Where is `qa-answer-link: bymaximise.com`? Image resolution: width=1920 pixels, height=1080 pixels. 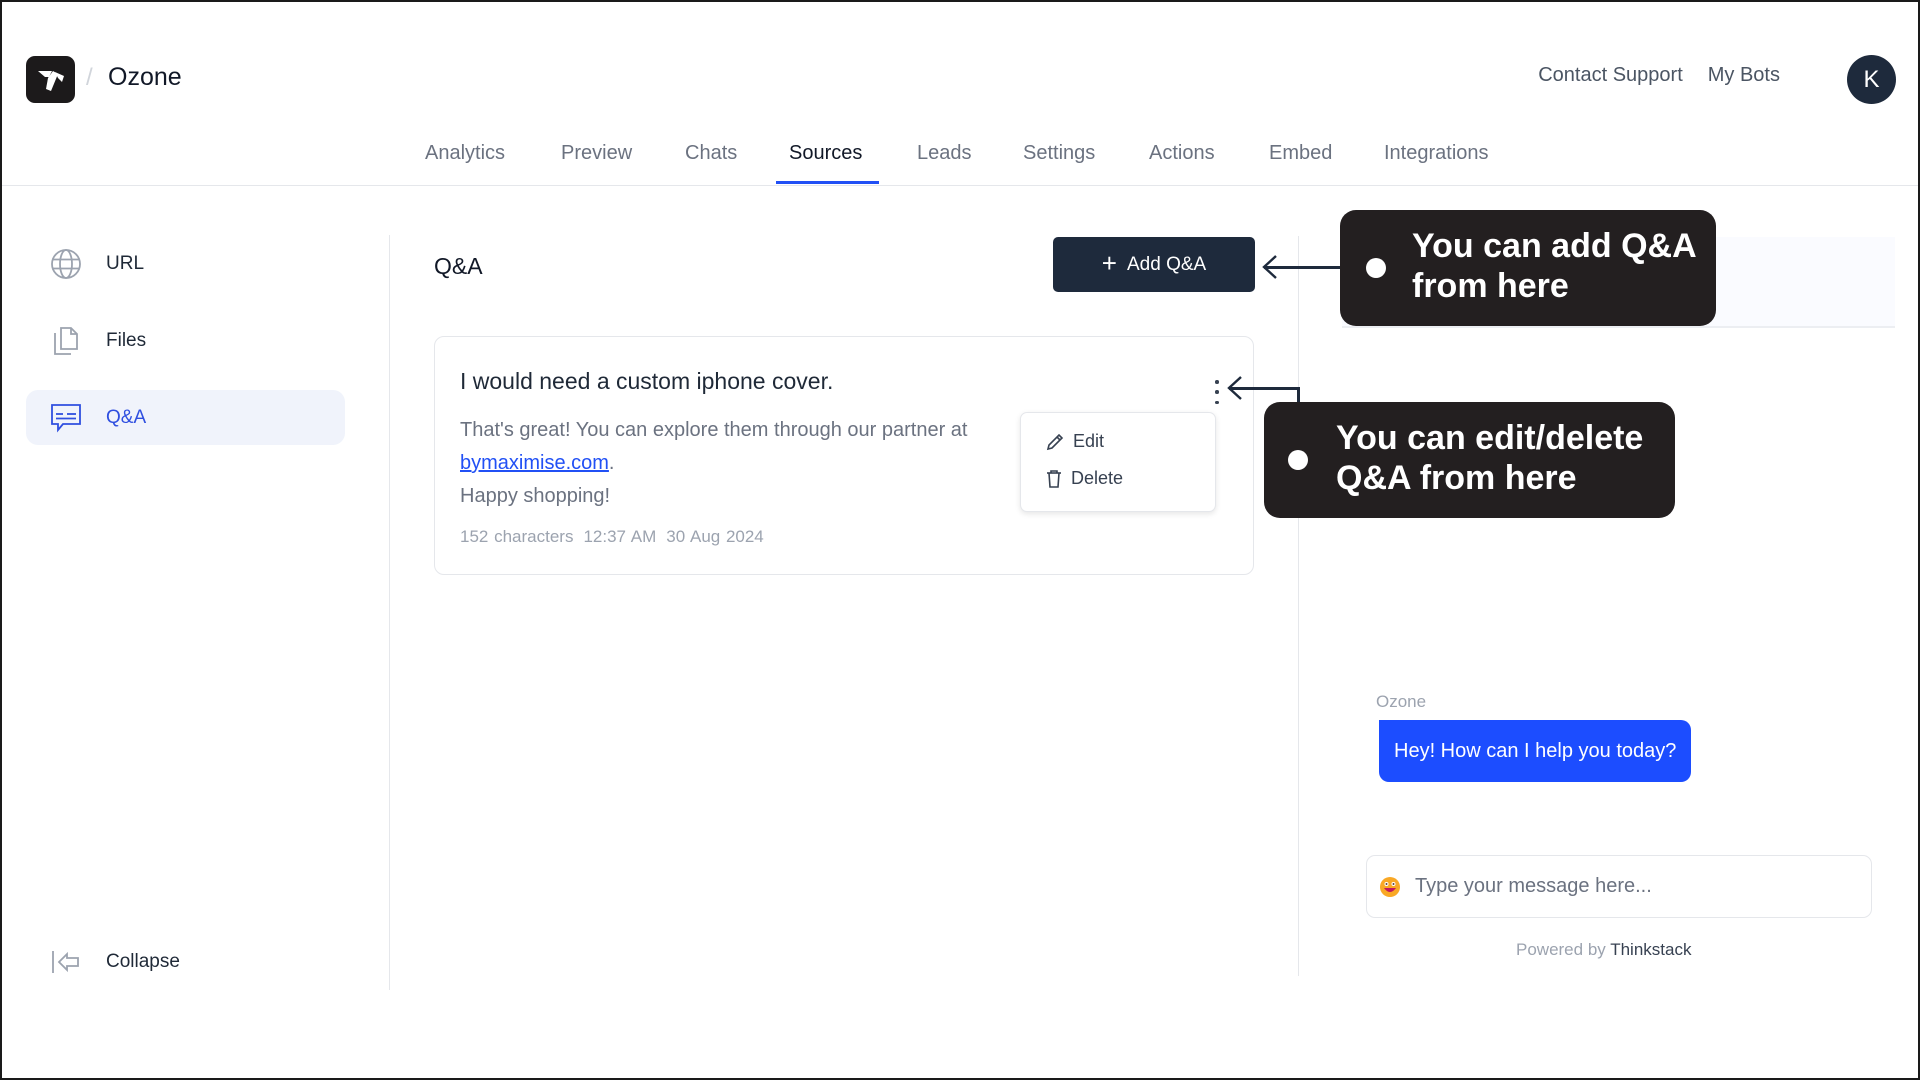
qa-answer-link: bymaximise.com is located at coordinates (534, 463).